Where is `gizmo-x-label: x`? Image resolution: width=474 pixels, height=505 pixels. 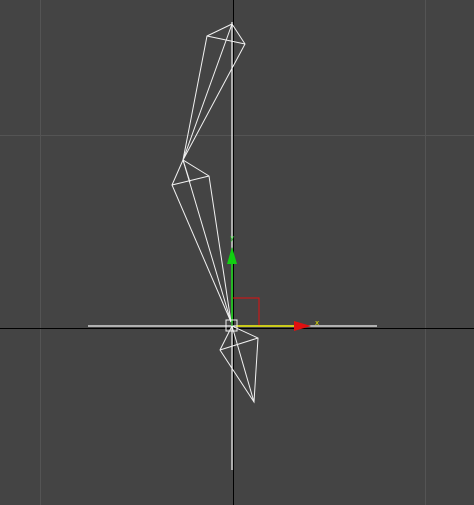
gizmo-x-label: x is located at coordinates (317, 323).